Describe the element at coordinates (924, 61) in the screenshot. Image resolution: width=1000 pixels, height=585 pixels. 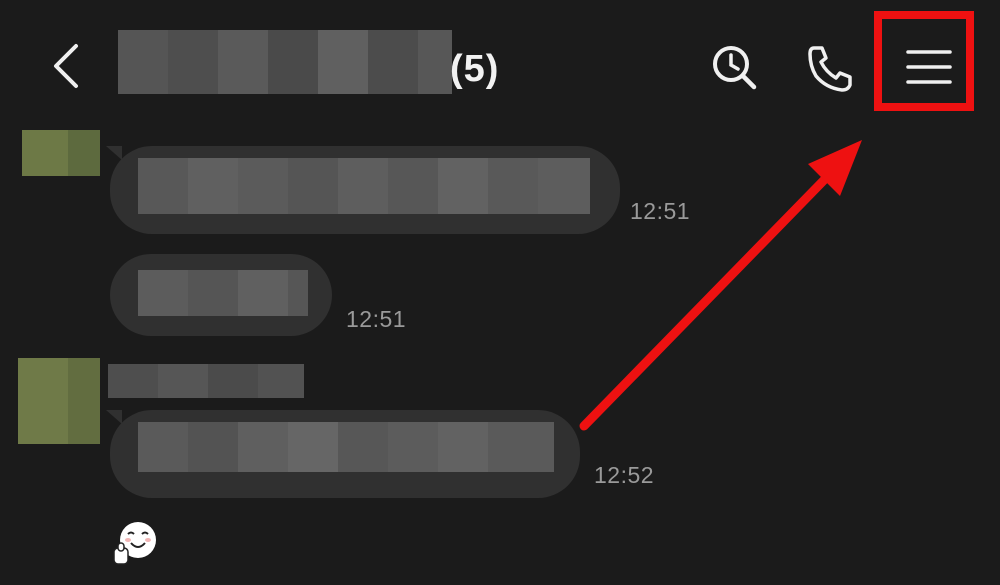
I see `menu-highlight-box` at that location.